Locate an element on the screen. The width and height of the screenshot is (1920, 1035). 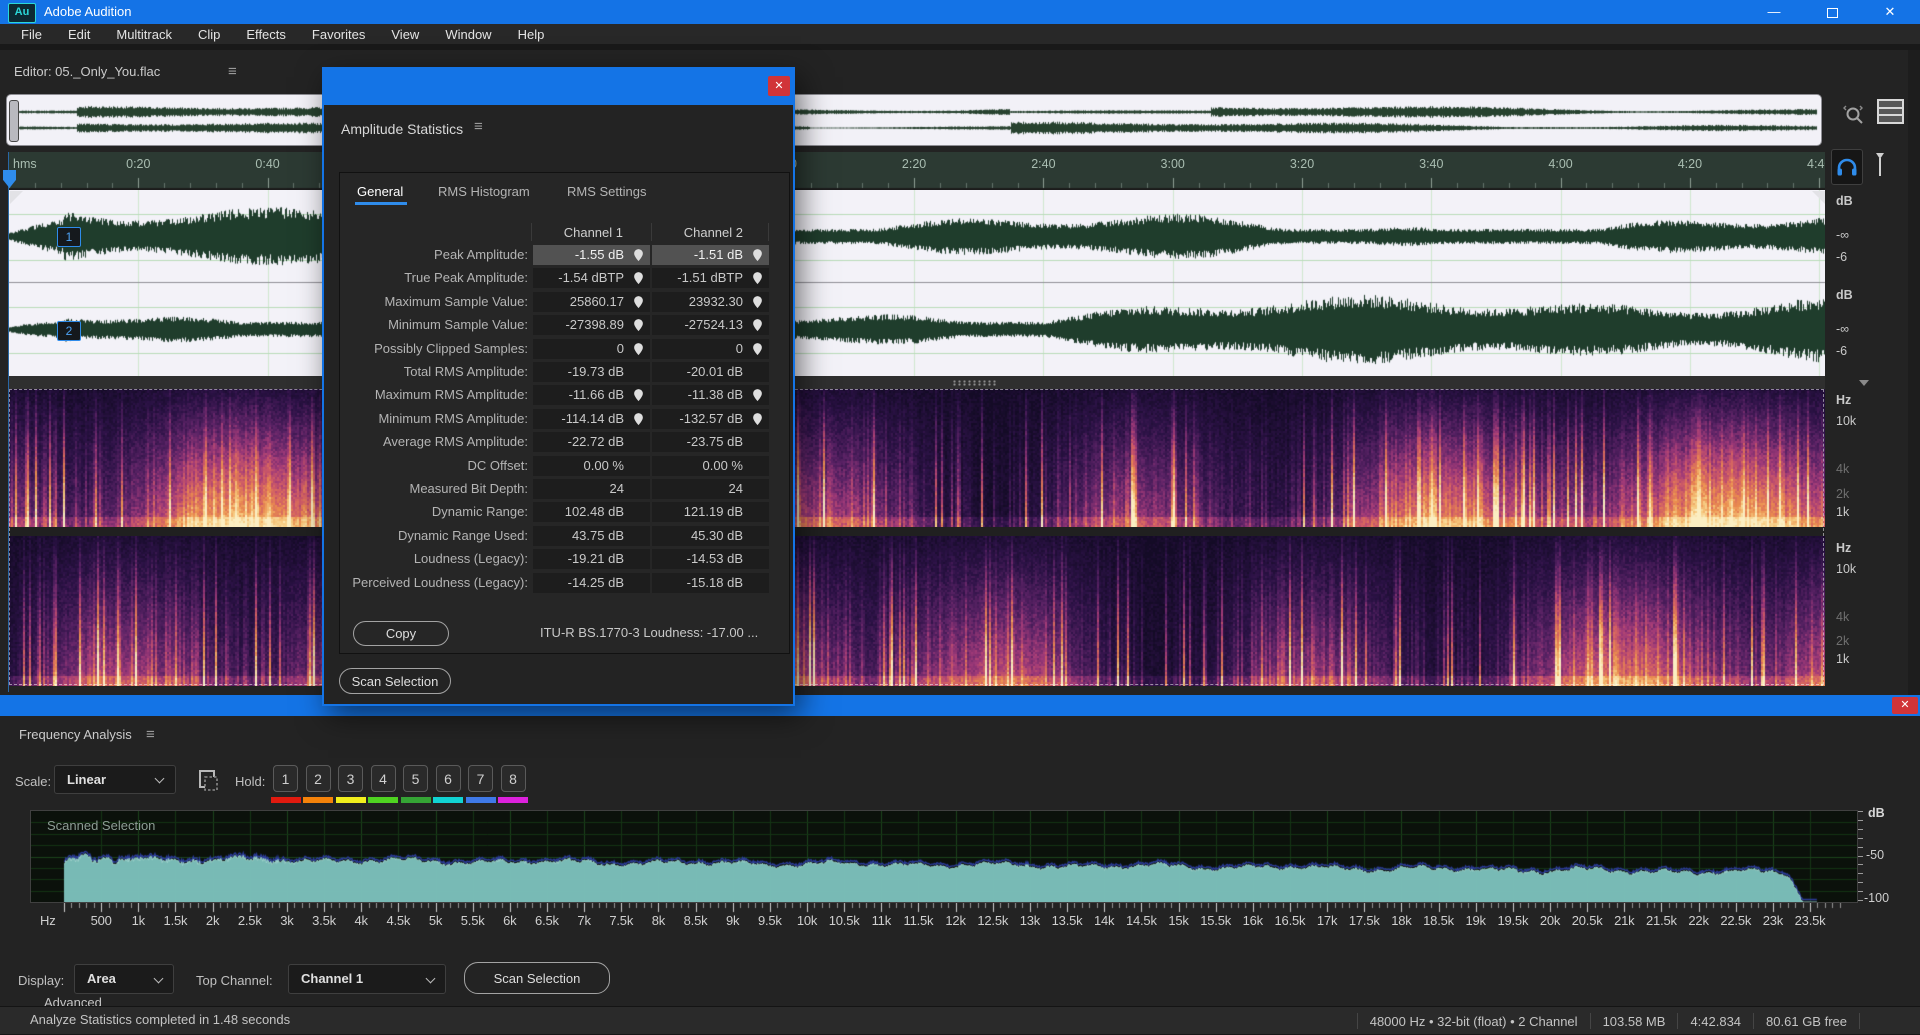
menu-favorites: Favorites is located at coordinates (338, 34).